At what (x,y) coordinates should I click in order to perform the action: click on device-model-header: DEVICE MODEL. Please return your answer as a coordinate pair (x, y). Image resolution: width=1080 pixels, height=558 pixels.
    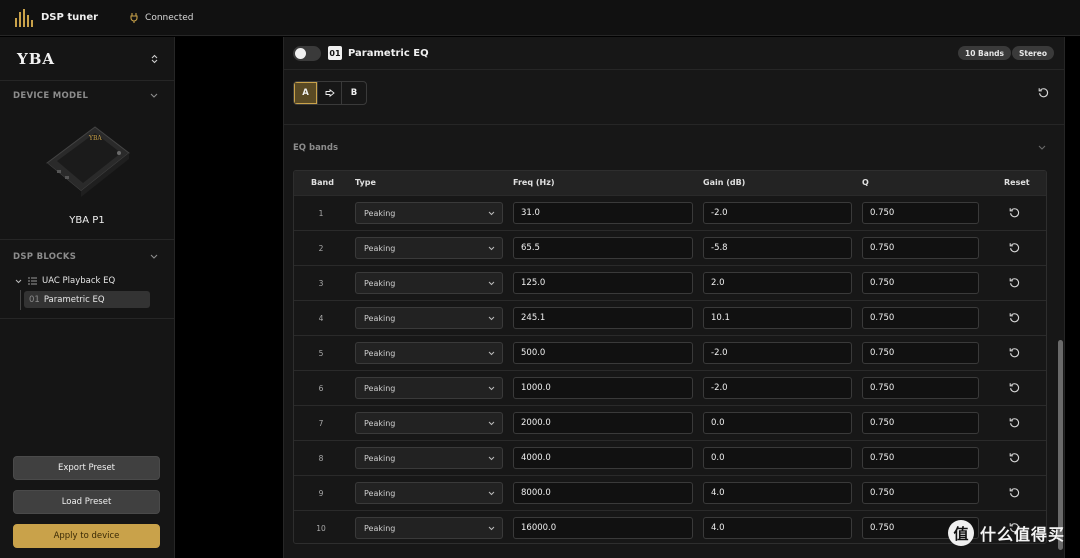
    Looking at the image, I should click on (87, 96).